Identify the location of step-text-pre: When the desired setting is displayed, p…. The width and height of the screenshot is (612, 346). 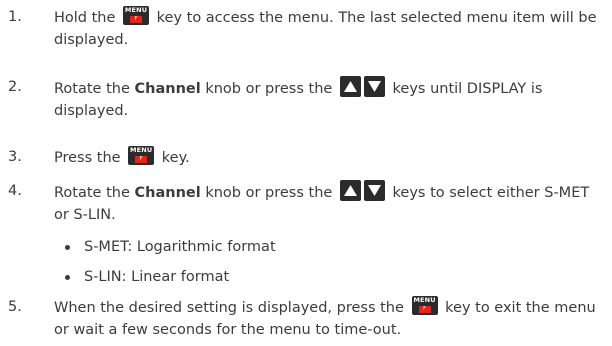
(229, 308).